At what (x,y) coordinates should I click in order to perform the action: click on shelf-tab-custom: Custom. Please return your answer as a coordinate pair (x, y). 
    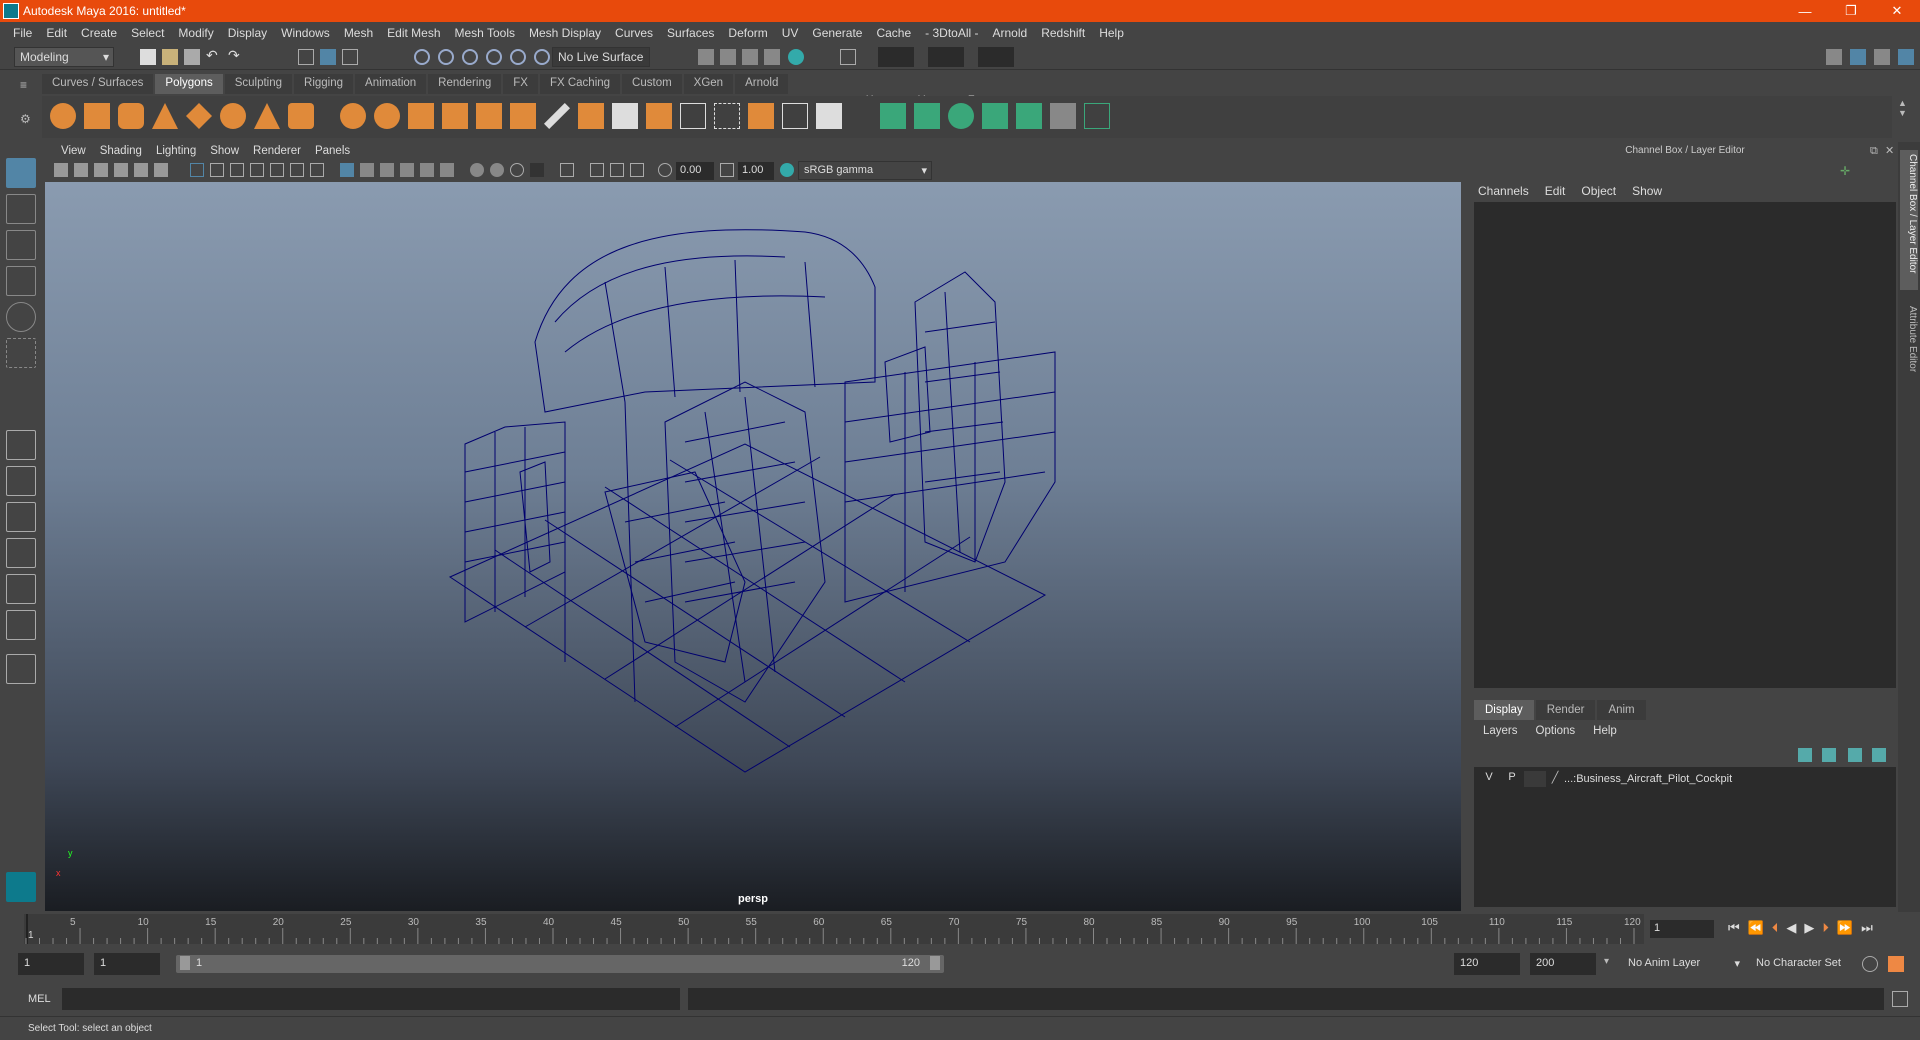
    Looking at the image, I should click on (652, 84).